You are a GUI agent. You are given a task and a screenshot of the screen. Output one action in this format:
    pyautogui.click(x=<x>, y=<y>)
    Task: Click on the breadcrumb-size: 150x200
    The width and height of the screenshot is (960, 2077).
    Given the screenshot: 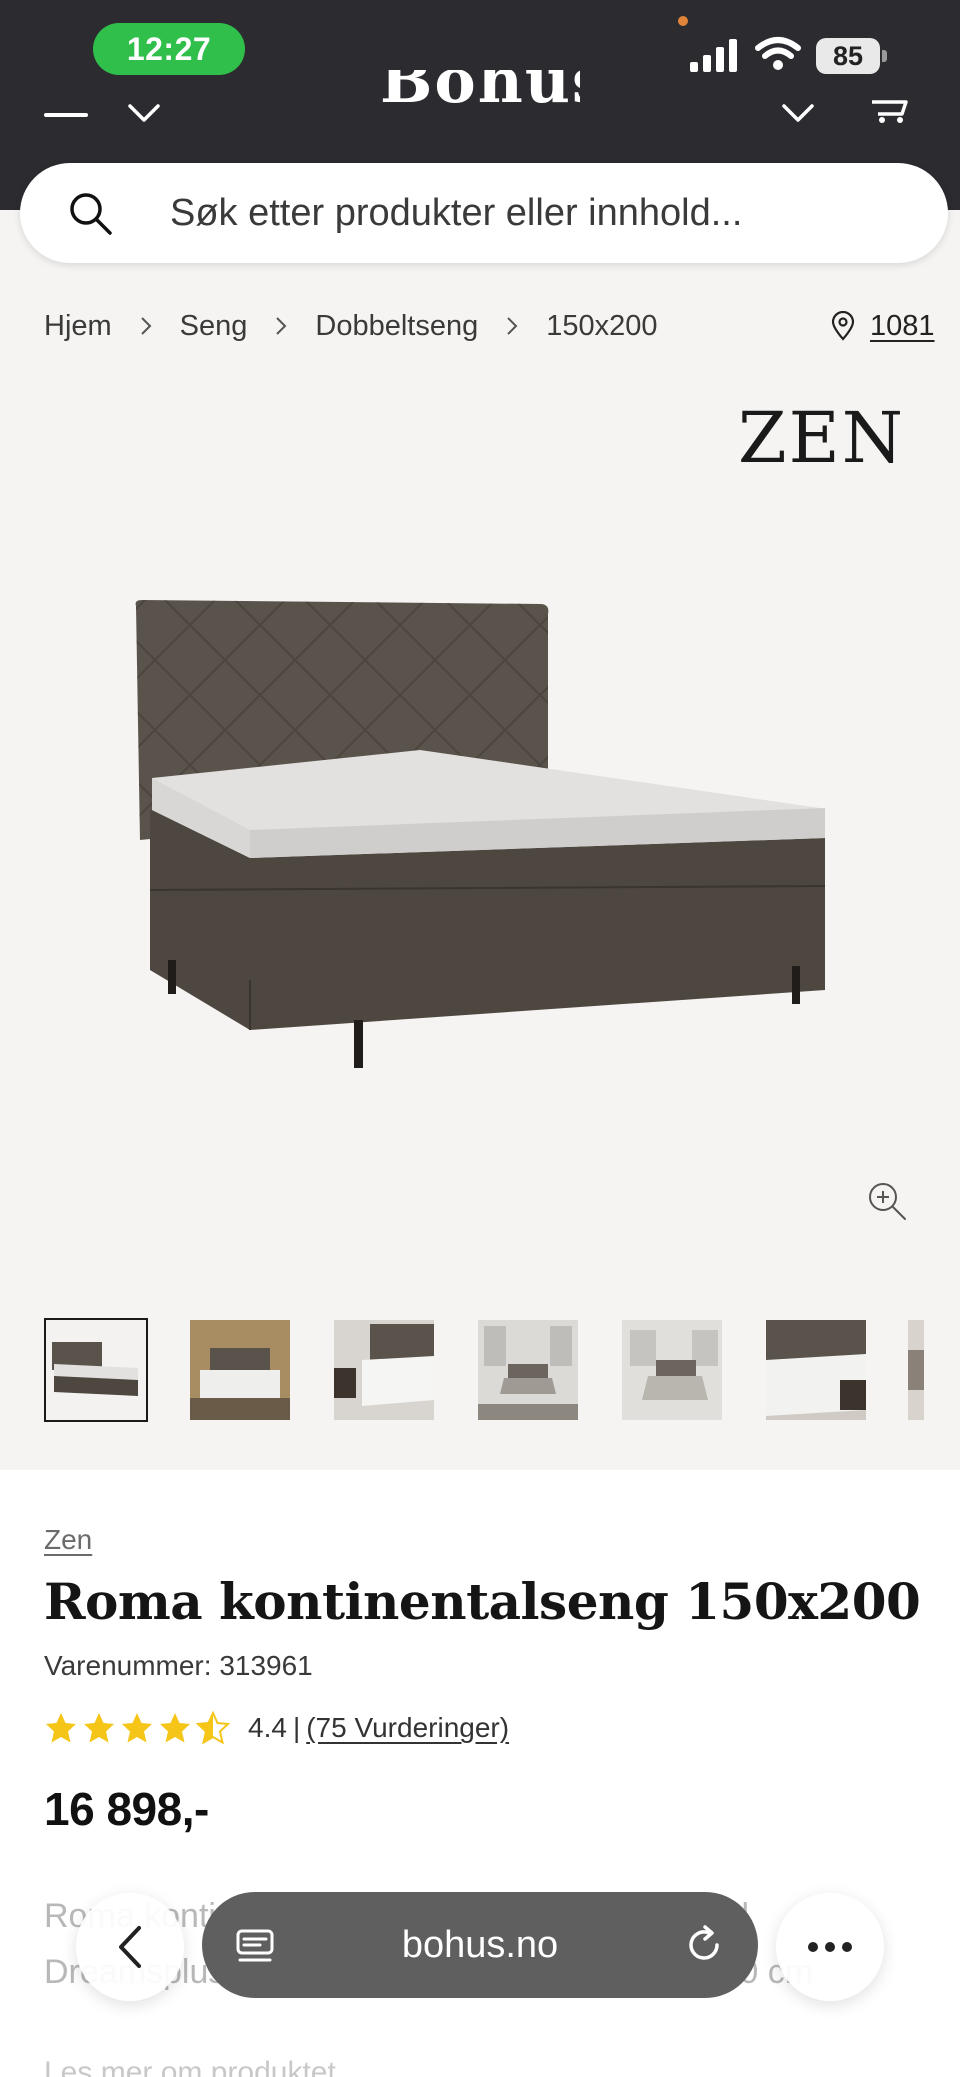 What is the action you would take?
    pyautogui.click(x=601, y=326)
    